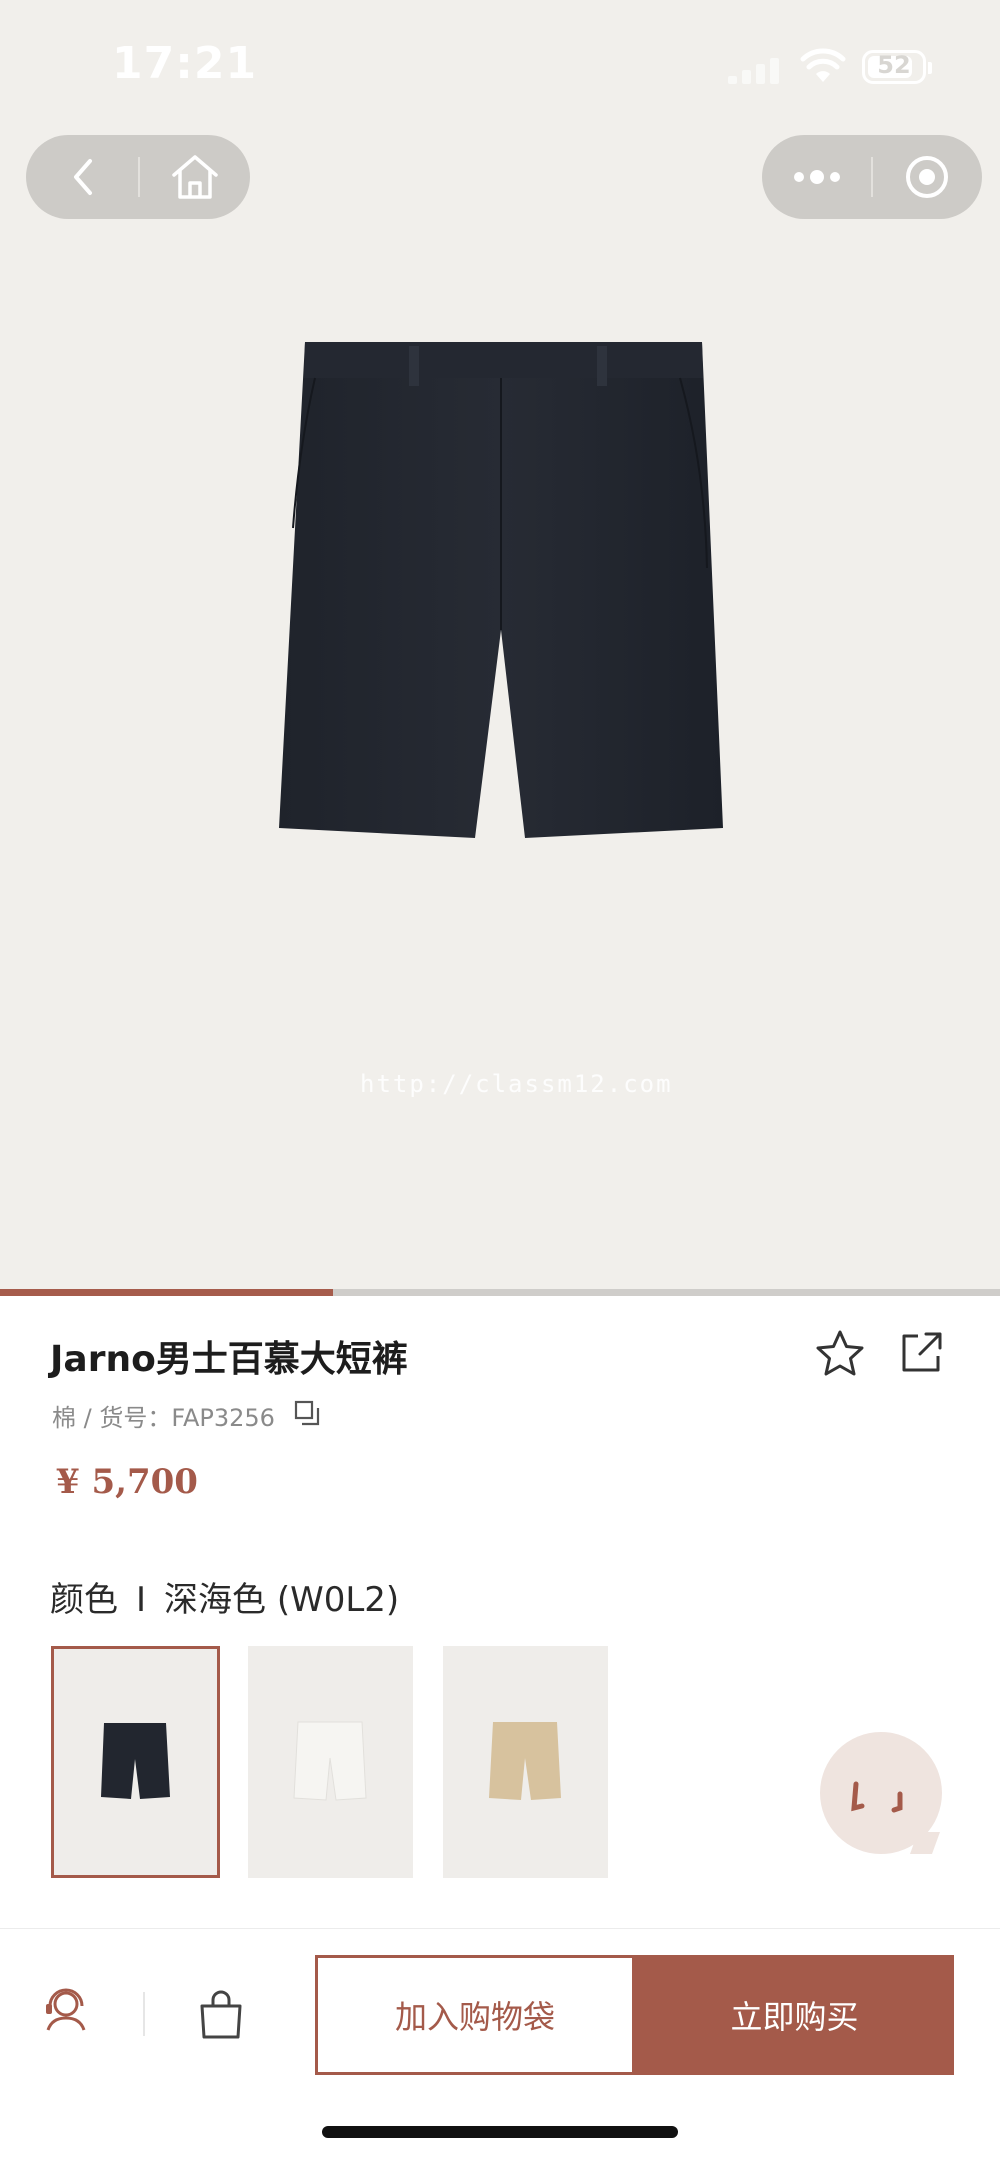  Describe the element at coordinates (823, 65) in the screenshot. I see `wifi-icon` at that location.